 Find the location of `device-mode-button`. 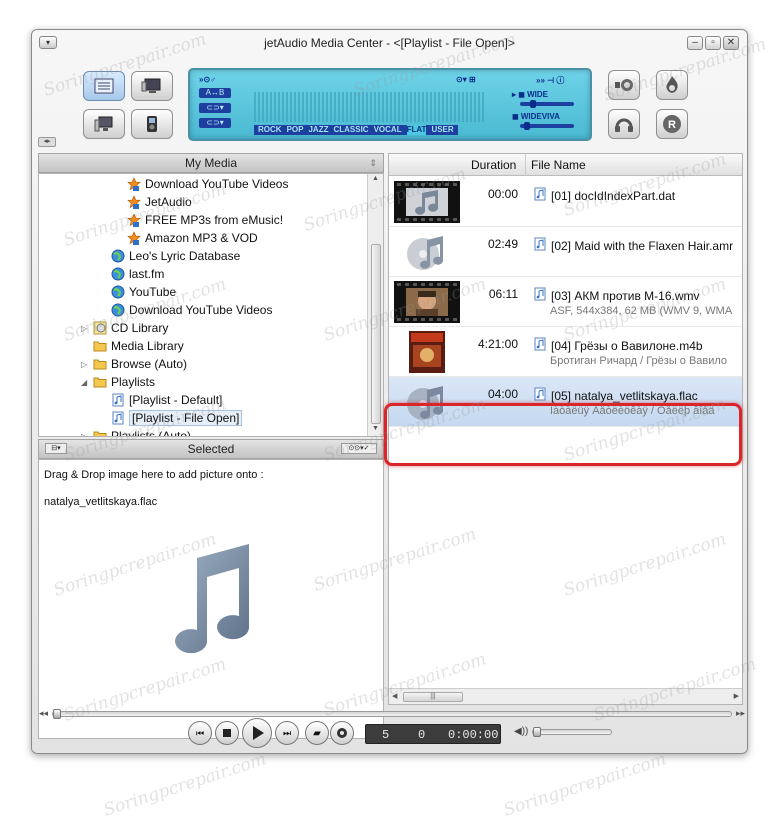

device-mode-button is located at coordinates (152, 124).